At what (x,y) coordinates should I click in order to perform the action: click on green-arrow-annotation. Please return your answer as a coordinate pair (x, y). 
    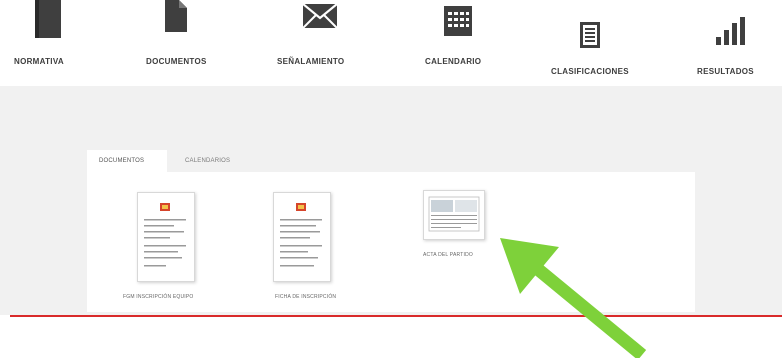
    Looking at the image, I should click on (573, 298).